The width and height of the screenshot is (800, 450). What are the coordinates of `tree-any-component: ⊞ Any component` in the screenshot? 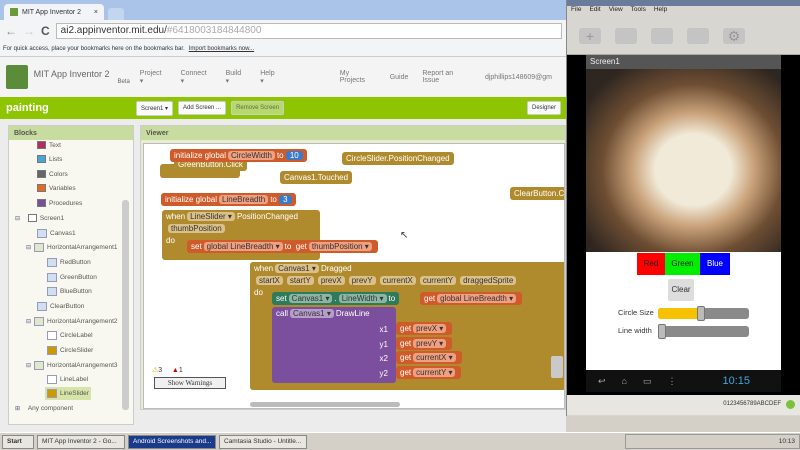 It's located at (44, 408).